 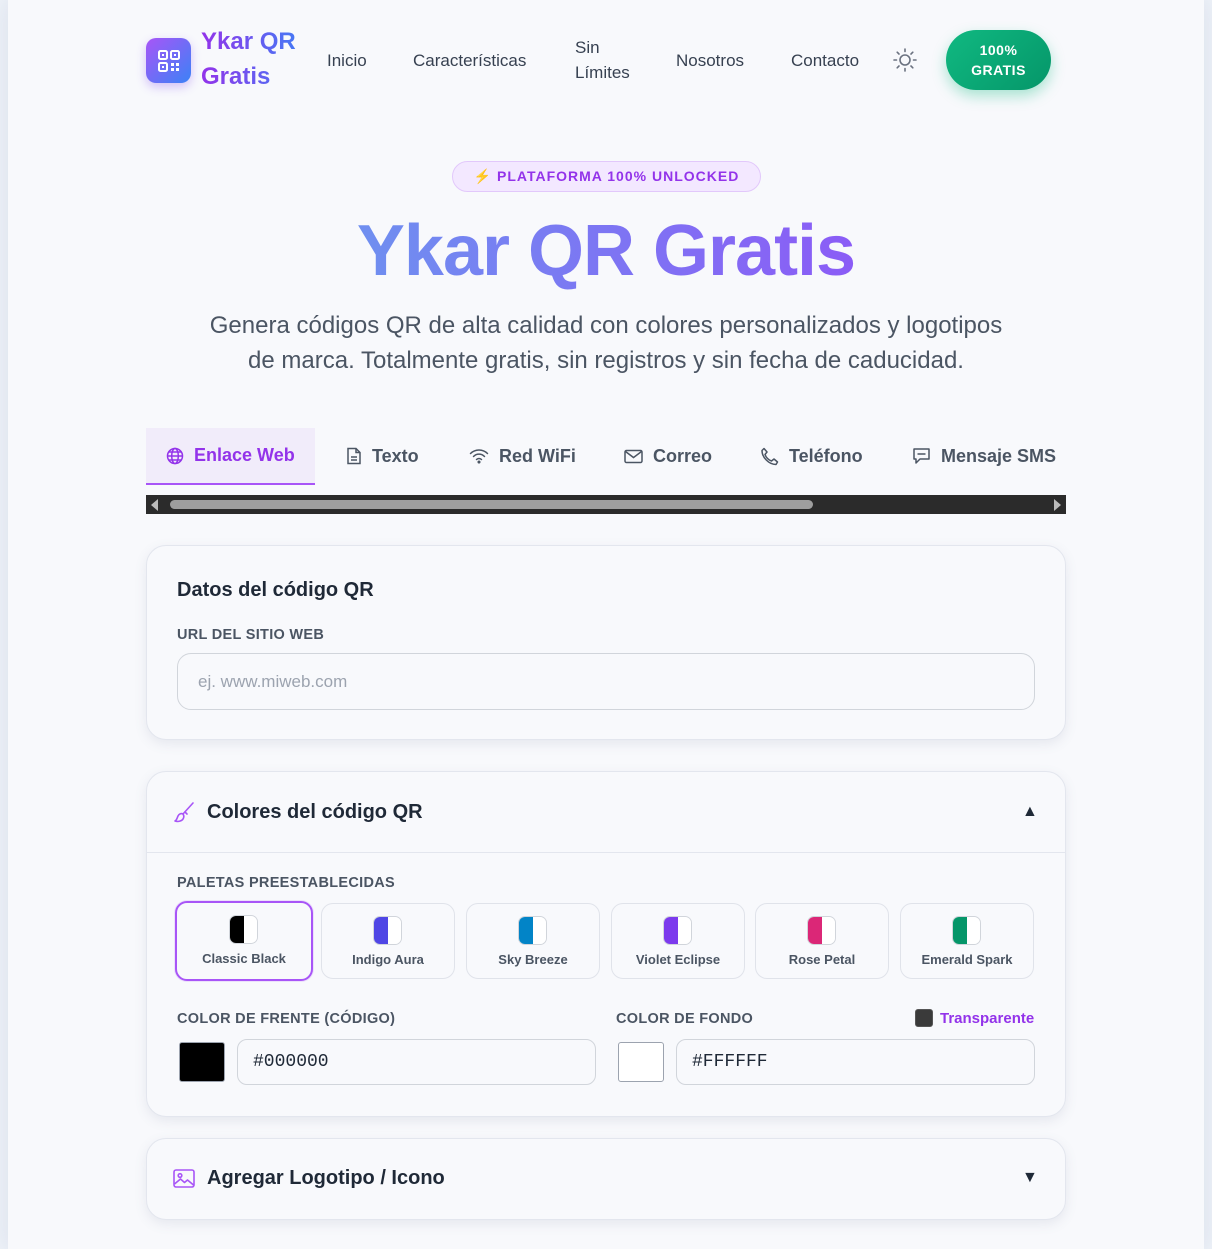 I want to click on tab-telefono: Teléfono, so click(x=811, y=456).